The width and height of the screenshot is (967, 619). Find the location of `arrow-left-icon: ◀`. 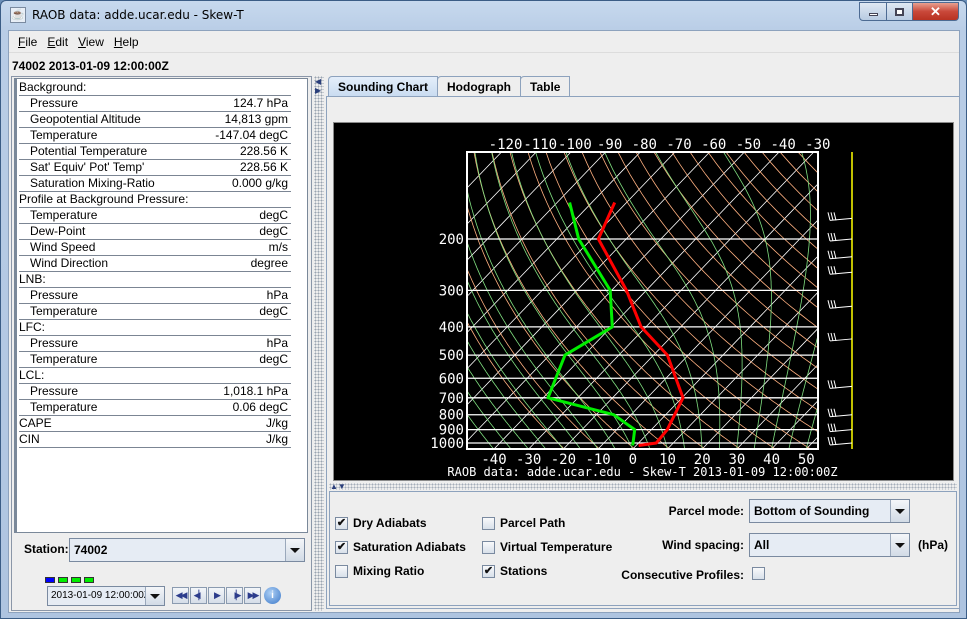

arrow-left-icon: ◀ is located at coordinates (318, 81).